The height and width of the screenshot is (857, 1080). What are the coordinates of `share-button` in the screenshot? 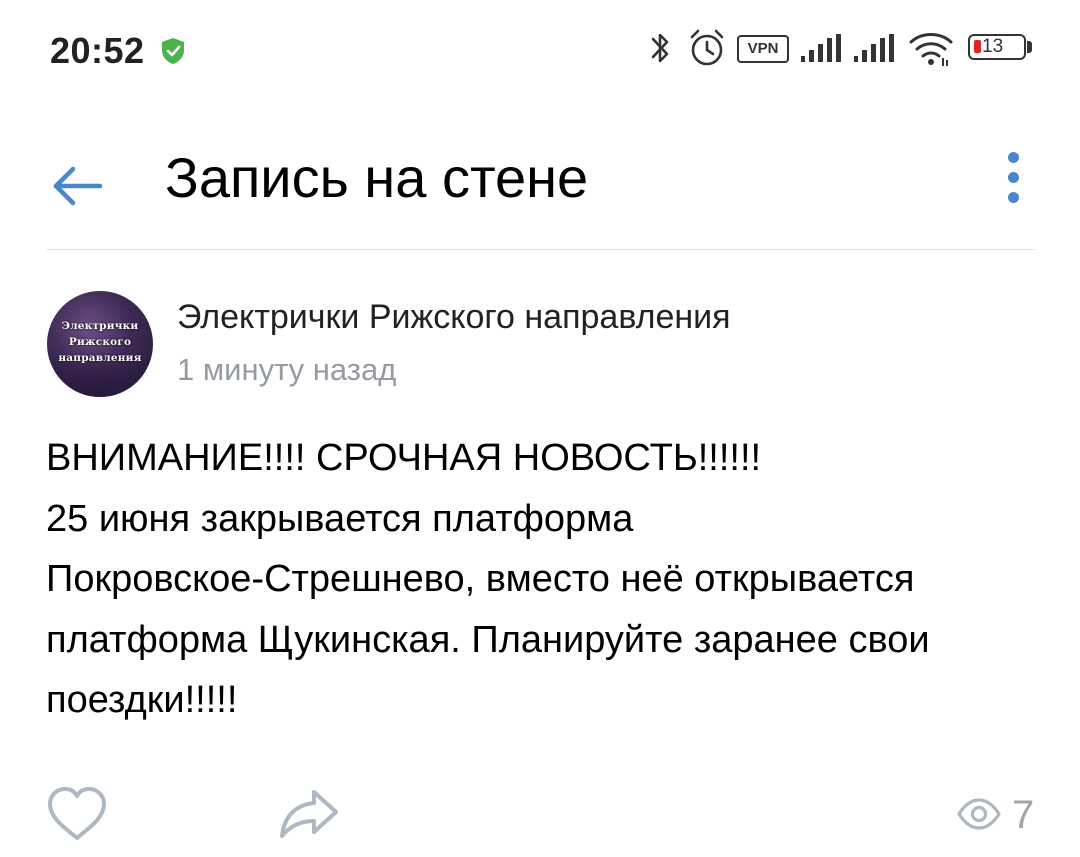 It's located at (309, 813).